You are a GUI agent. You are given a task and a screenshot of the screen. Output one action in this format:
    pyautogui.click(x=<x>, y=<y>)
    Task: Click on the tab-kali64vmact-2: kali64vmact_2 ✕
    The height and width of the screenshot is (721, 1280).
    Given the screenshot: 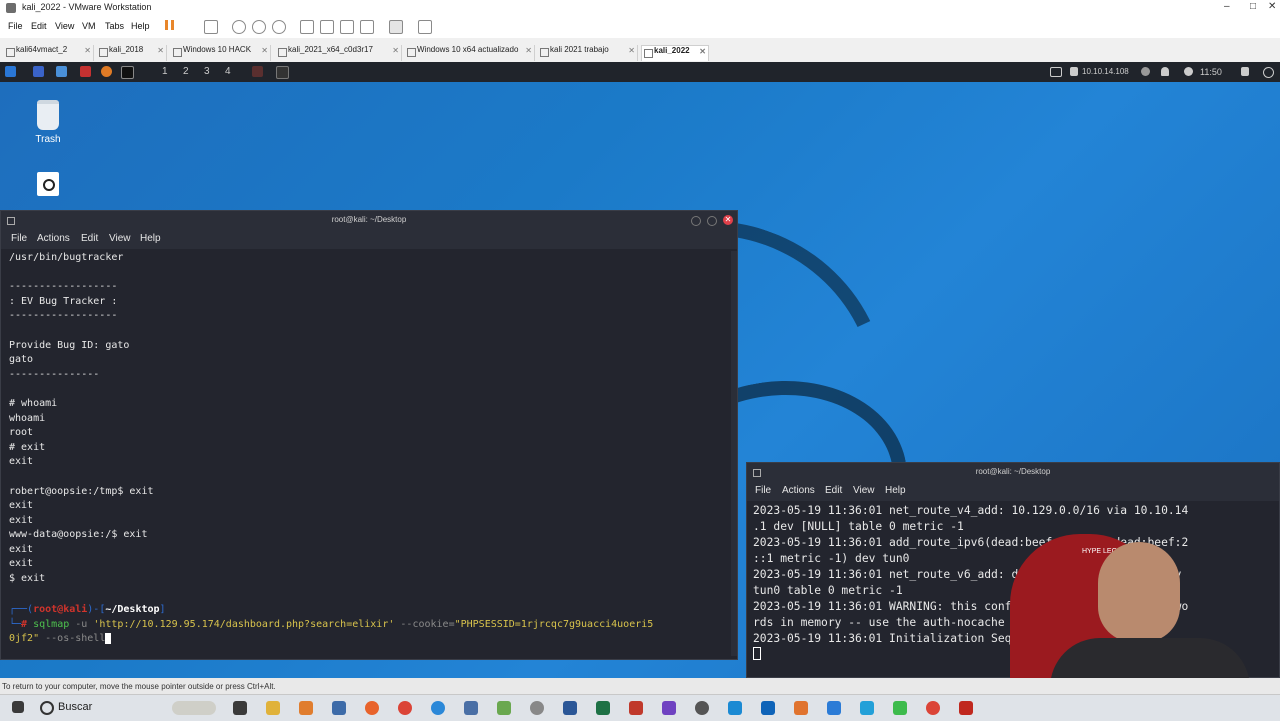 What is the action you would take?
    pyautogui.click(x=49, y=53)
    